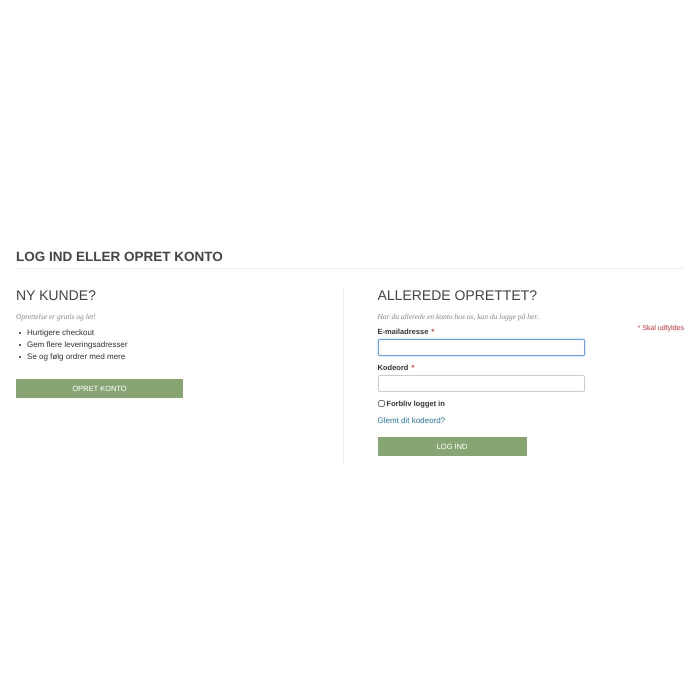  I want to click on benefit-text: Gem flere leveringsadresser, so click(77, 345).